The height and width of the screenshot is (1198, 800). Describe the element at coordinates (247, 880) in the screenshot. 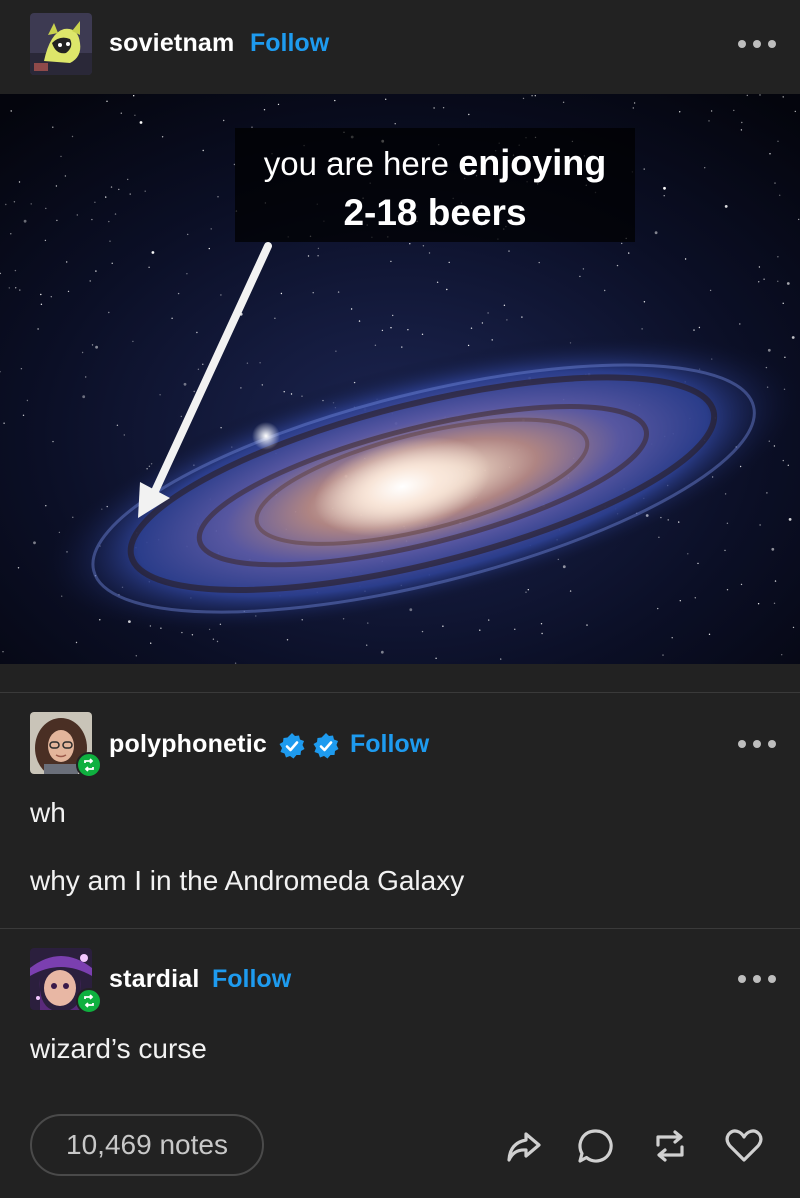

I see `reblog-text-line: why am I in the Andromeda Galaxy` at that location.